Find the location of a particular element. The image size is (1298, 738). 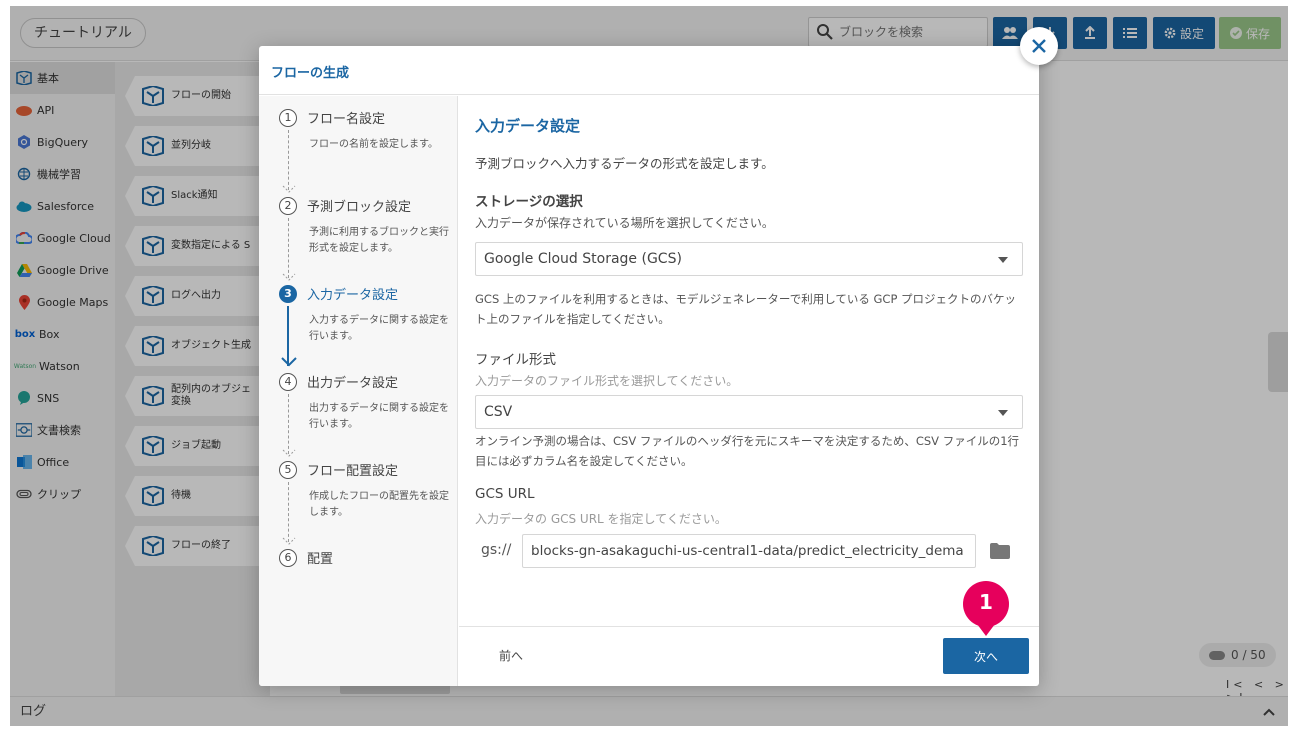

step-number: 5 is located at coordinates (288, 469).